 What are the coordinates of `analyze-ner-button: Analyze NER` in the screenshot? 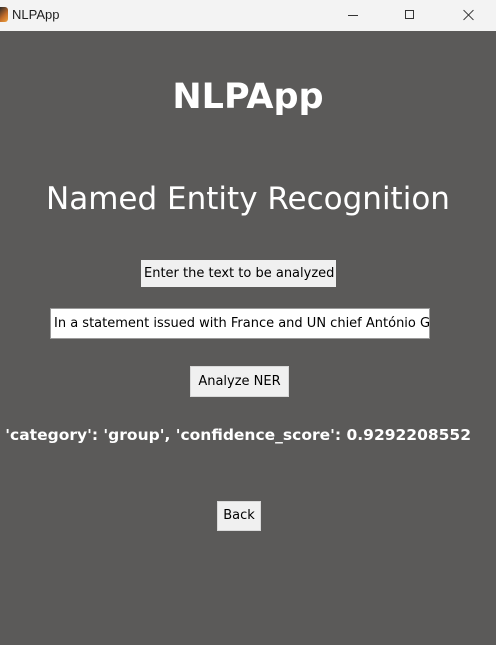 It's located at (239, 381).